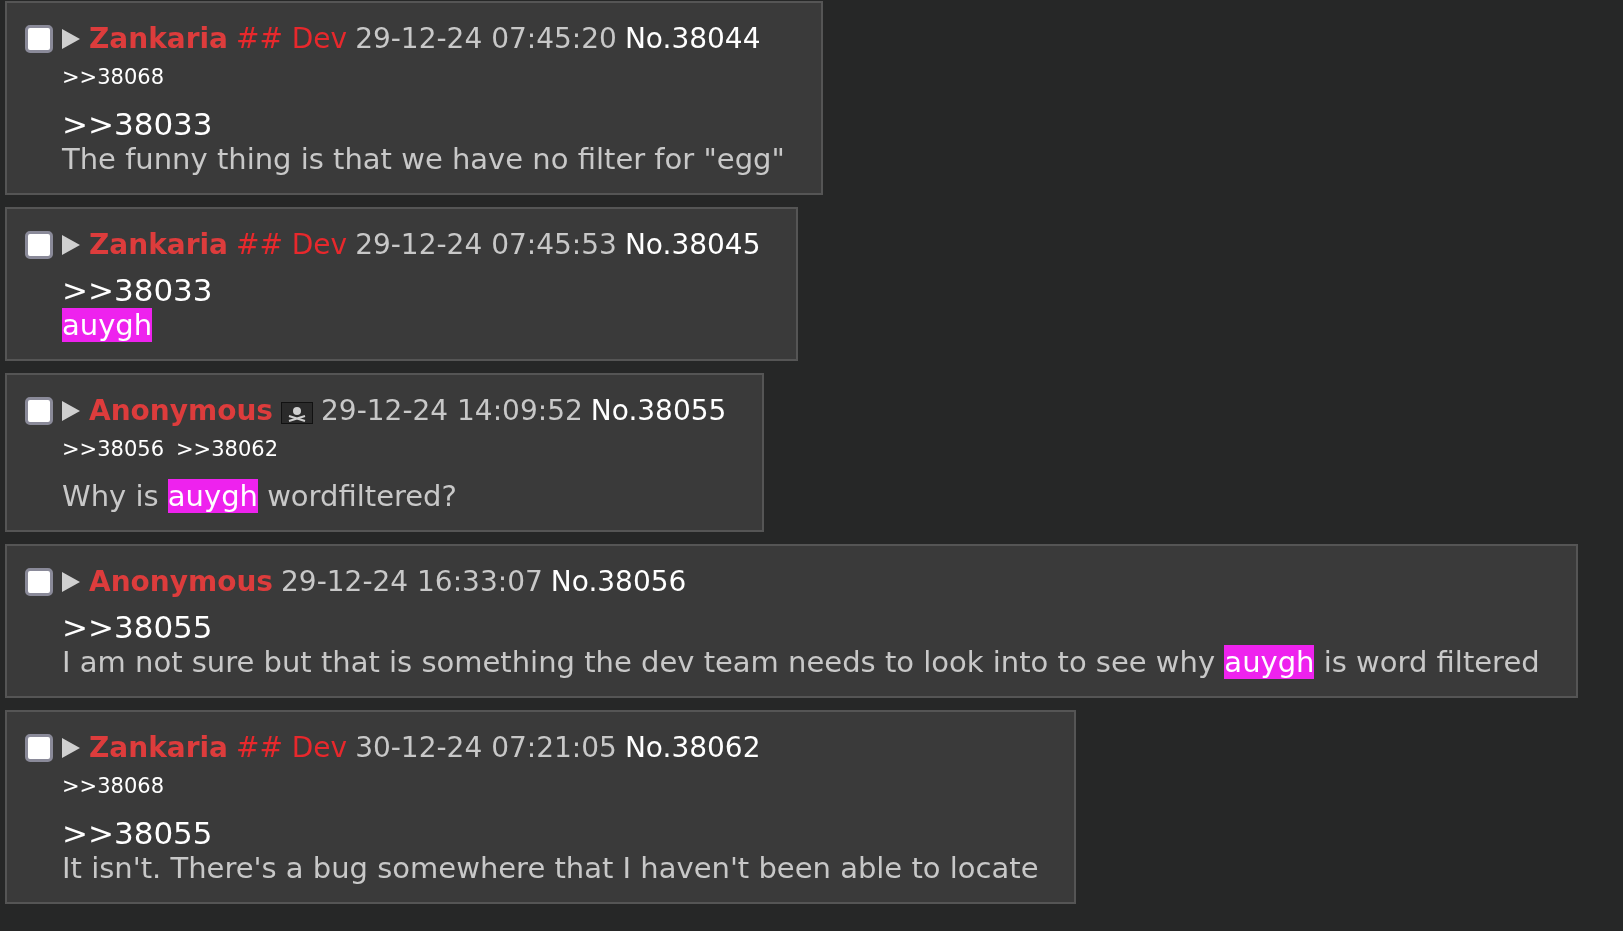 This screenshot has height=931, width=1623. Describe the element at coordinates (658, 411) in the screenshot. I see `post-number: No.38055` at that location.